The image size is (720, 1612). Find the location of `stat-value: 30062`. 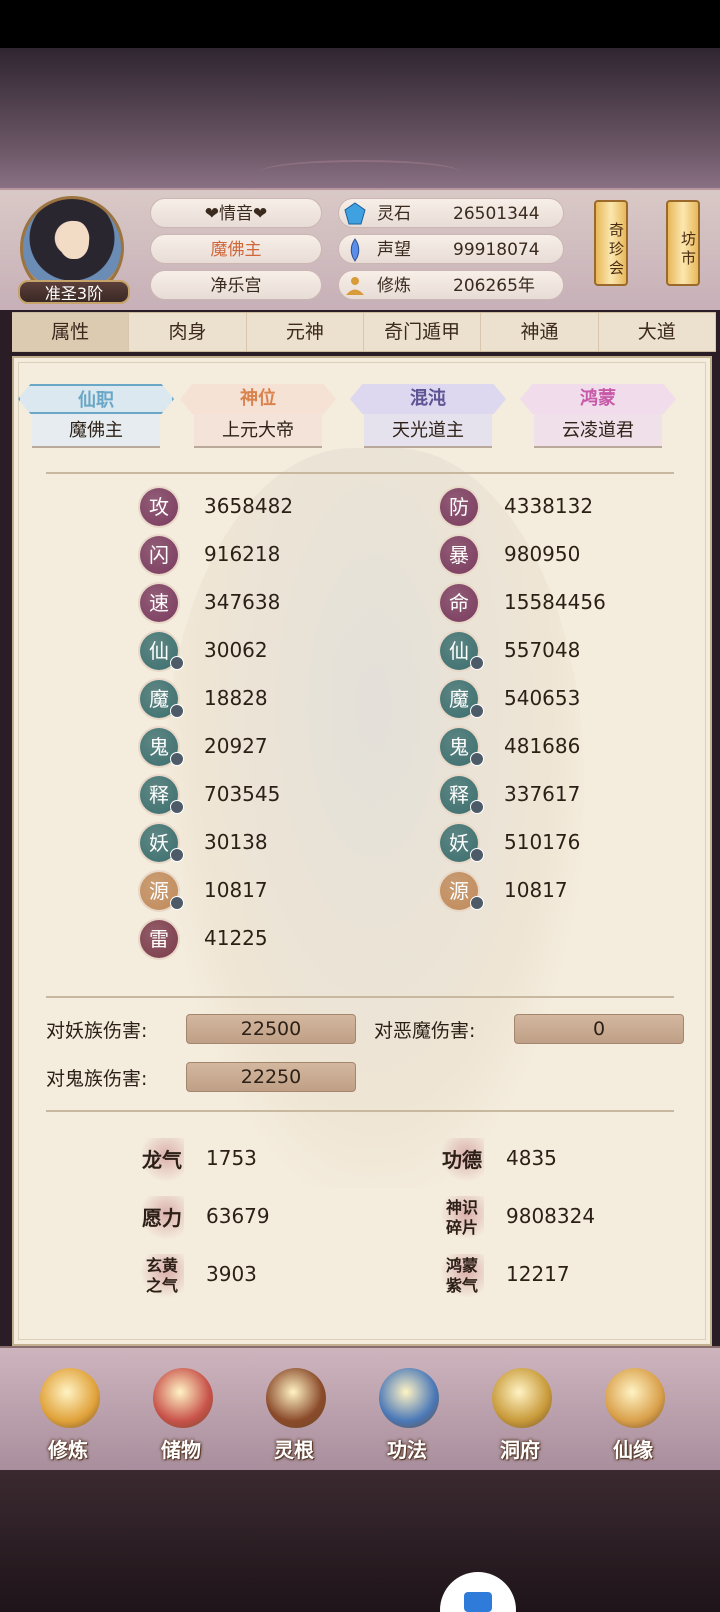

stat-value: 30062 is located at coordinates (236, 650).